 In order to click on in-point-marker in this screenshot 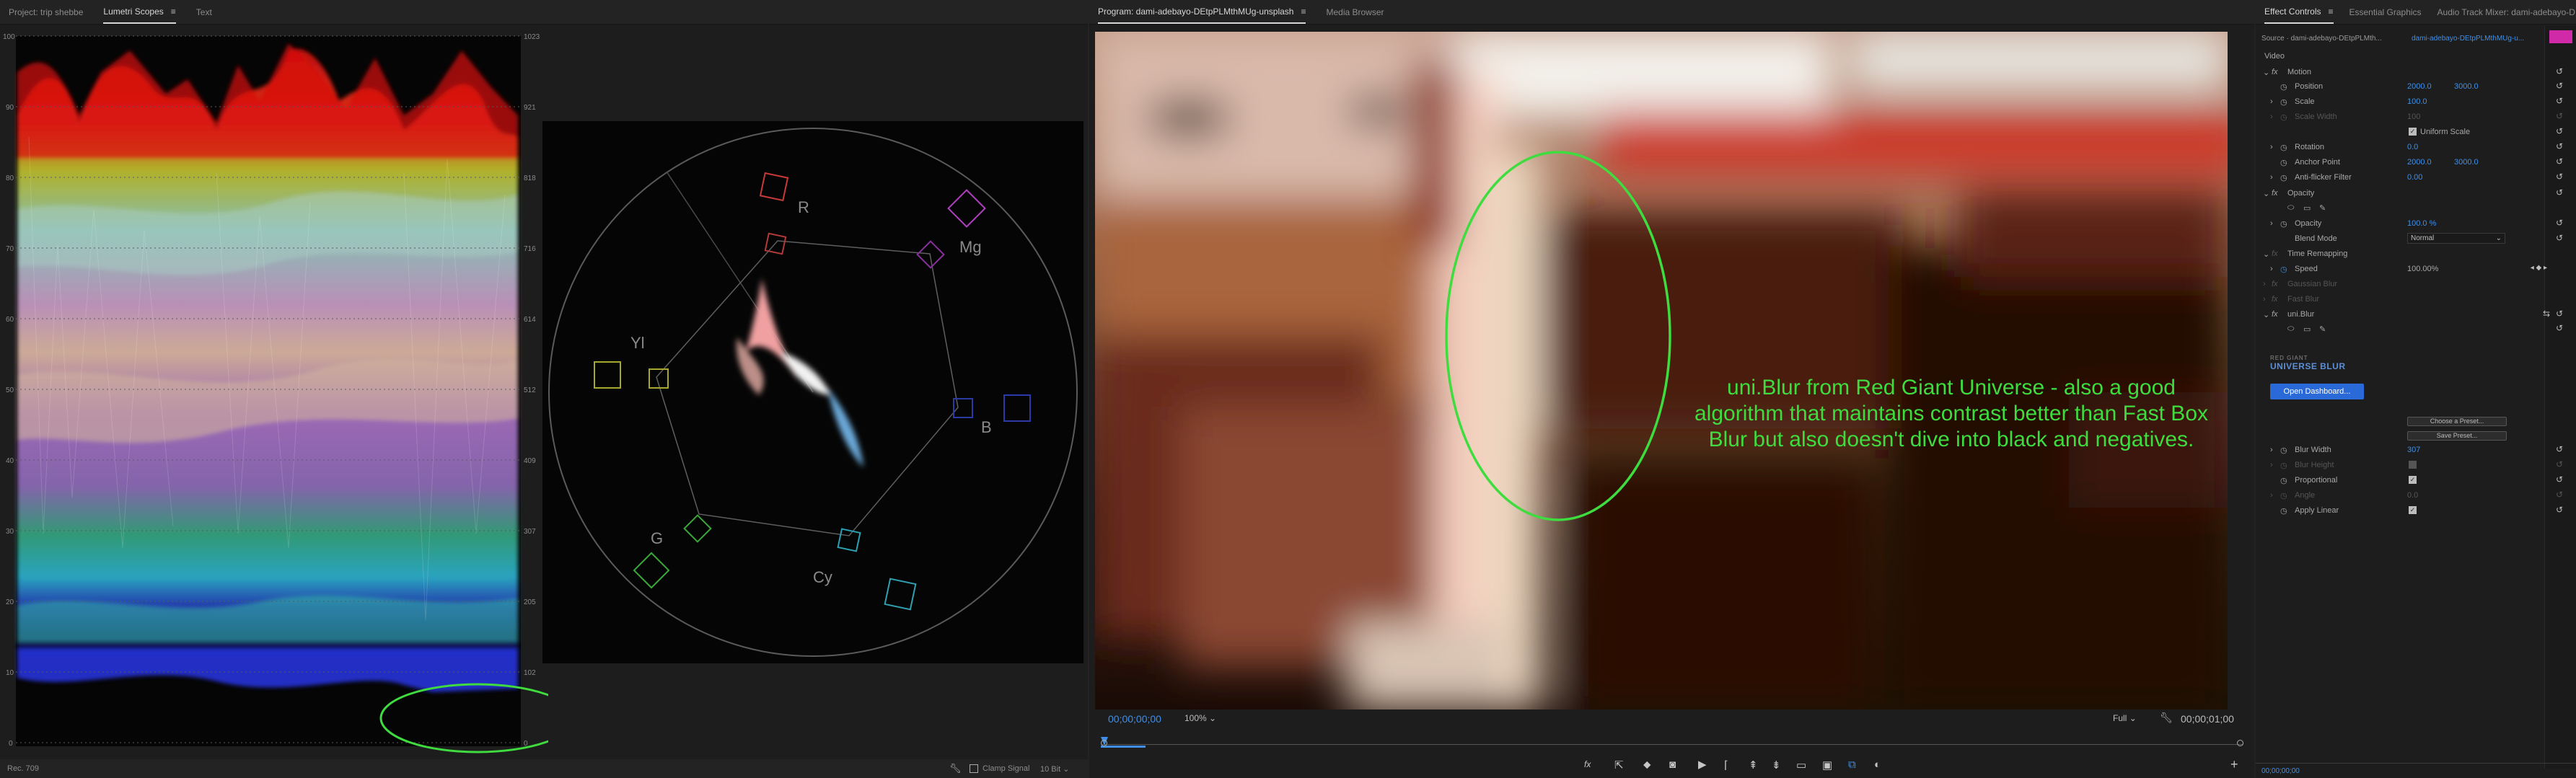, I will do `click(1104, 743)`.